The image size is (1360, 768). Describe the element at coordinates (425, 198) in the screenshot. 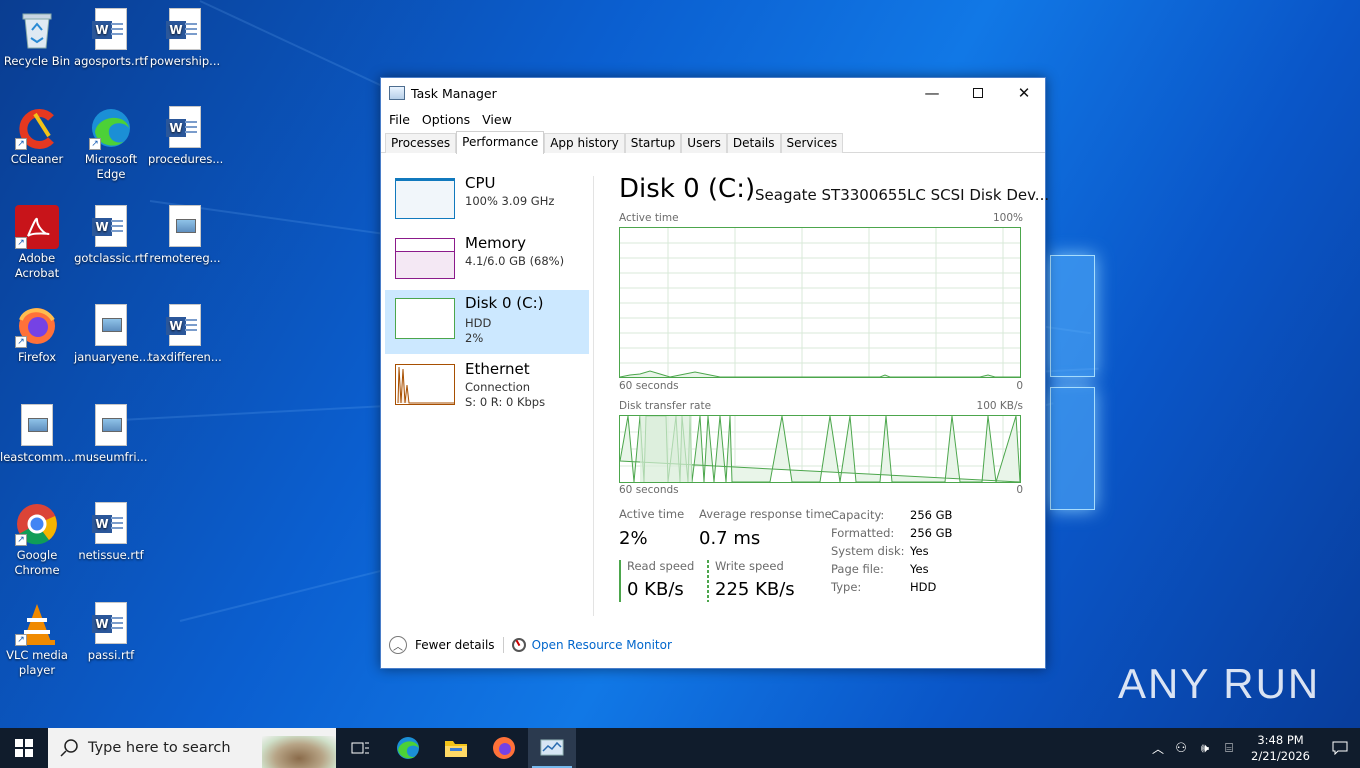

I see `cpu-thumbnail-graph` at that location.